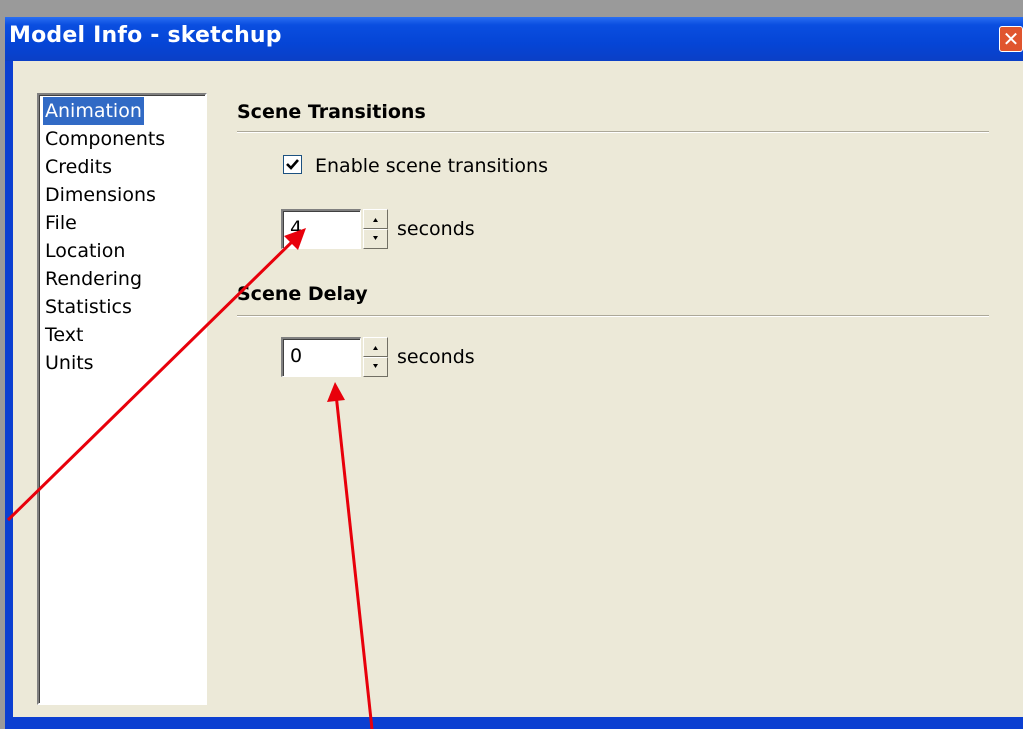 Image resolution: width=1023 pixels, height=729 pixels. Describe the element at coordinates (514, 39) in the screenshot. I see `title-bar: Model Info - sketchup ✕` at that location.